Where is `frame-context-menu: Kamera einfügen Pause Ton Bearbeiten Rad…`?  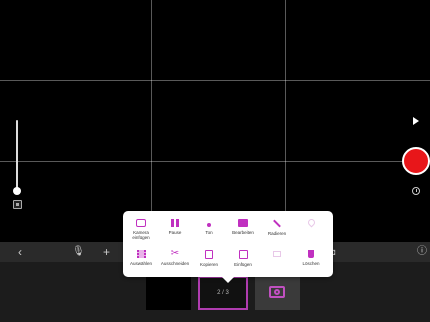
frame-context-menu: Kamera einfügen Pause Ton Bearbeiten Rad… is located at coordinates (228, 247).